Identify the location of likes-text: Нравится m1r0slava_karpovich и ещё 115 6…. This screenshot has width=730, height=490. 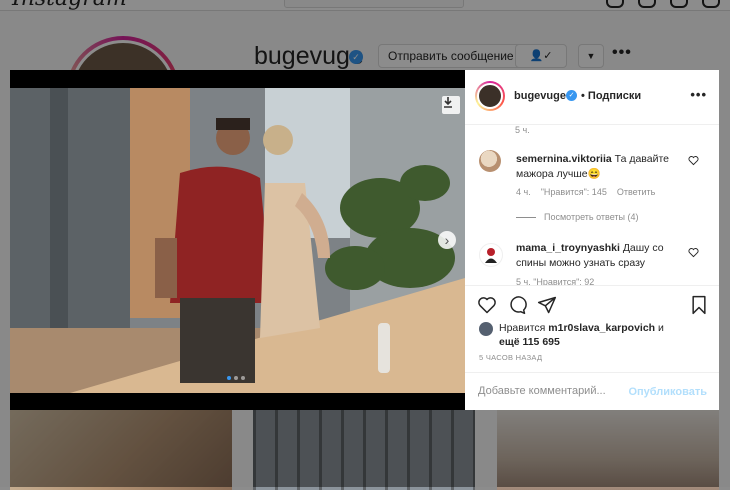
(581, 335).